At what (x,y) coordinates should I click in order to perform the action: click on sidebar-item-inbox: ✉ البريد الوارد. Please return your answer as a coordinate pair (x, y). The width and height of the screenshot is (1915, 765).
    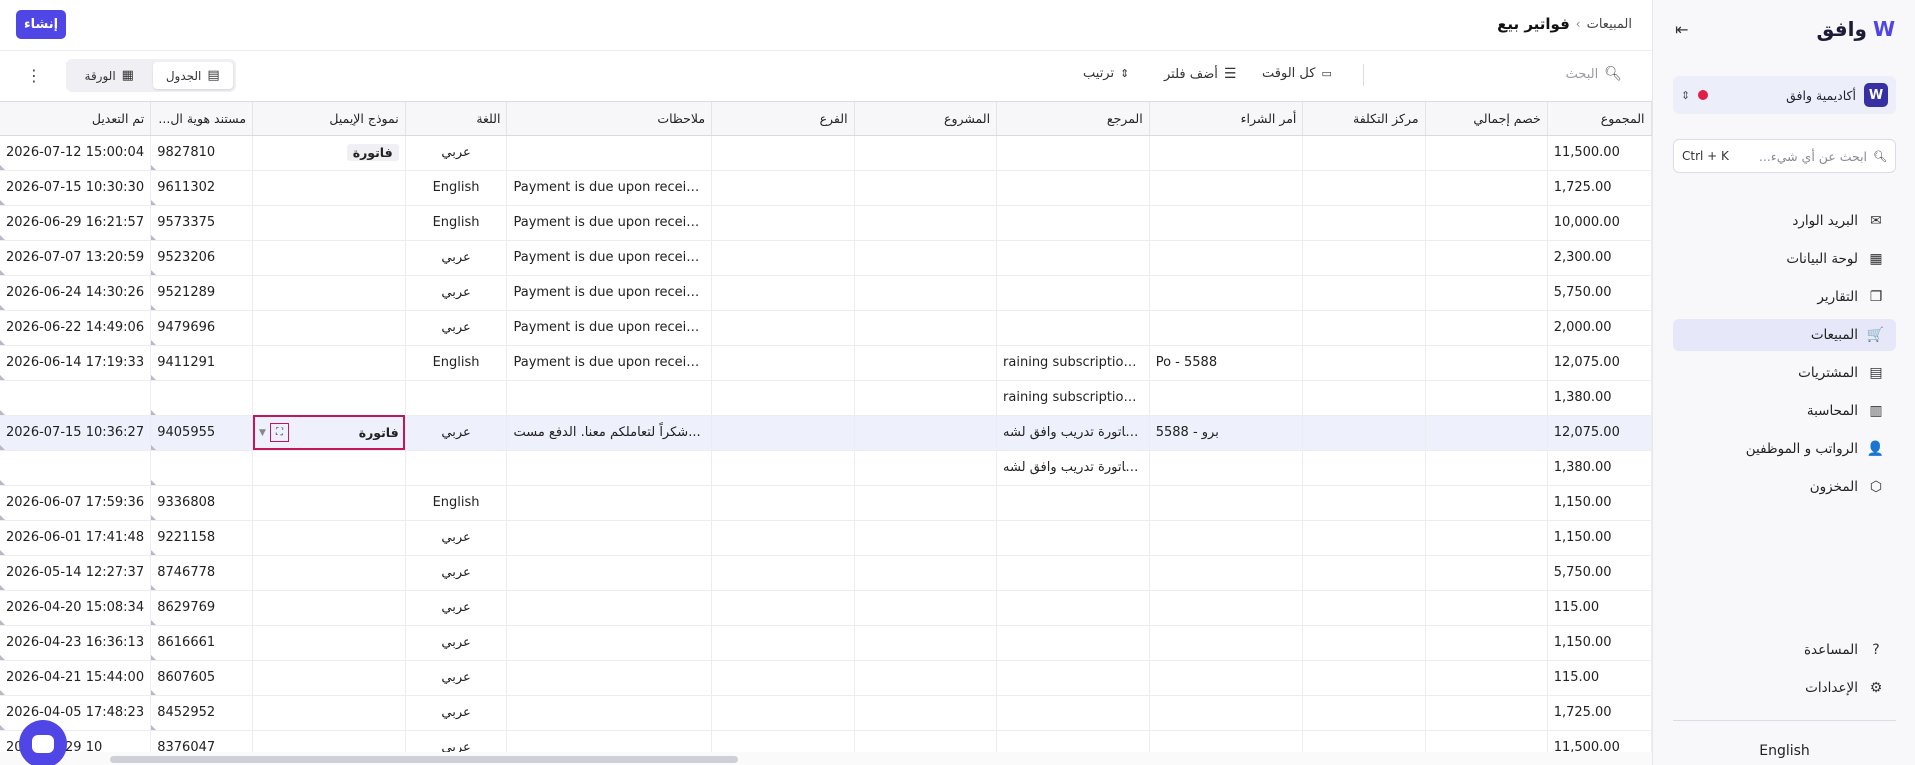
    Looking at the image, I should click on (1784, 221).